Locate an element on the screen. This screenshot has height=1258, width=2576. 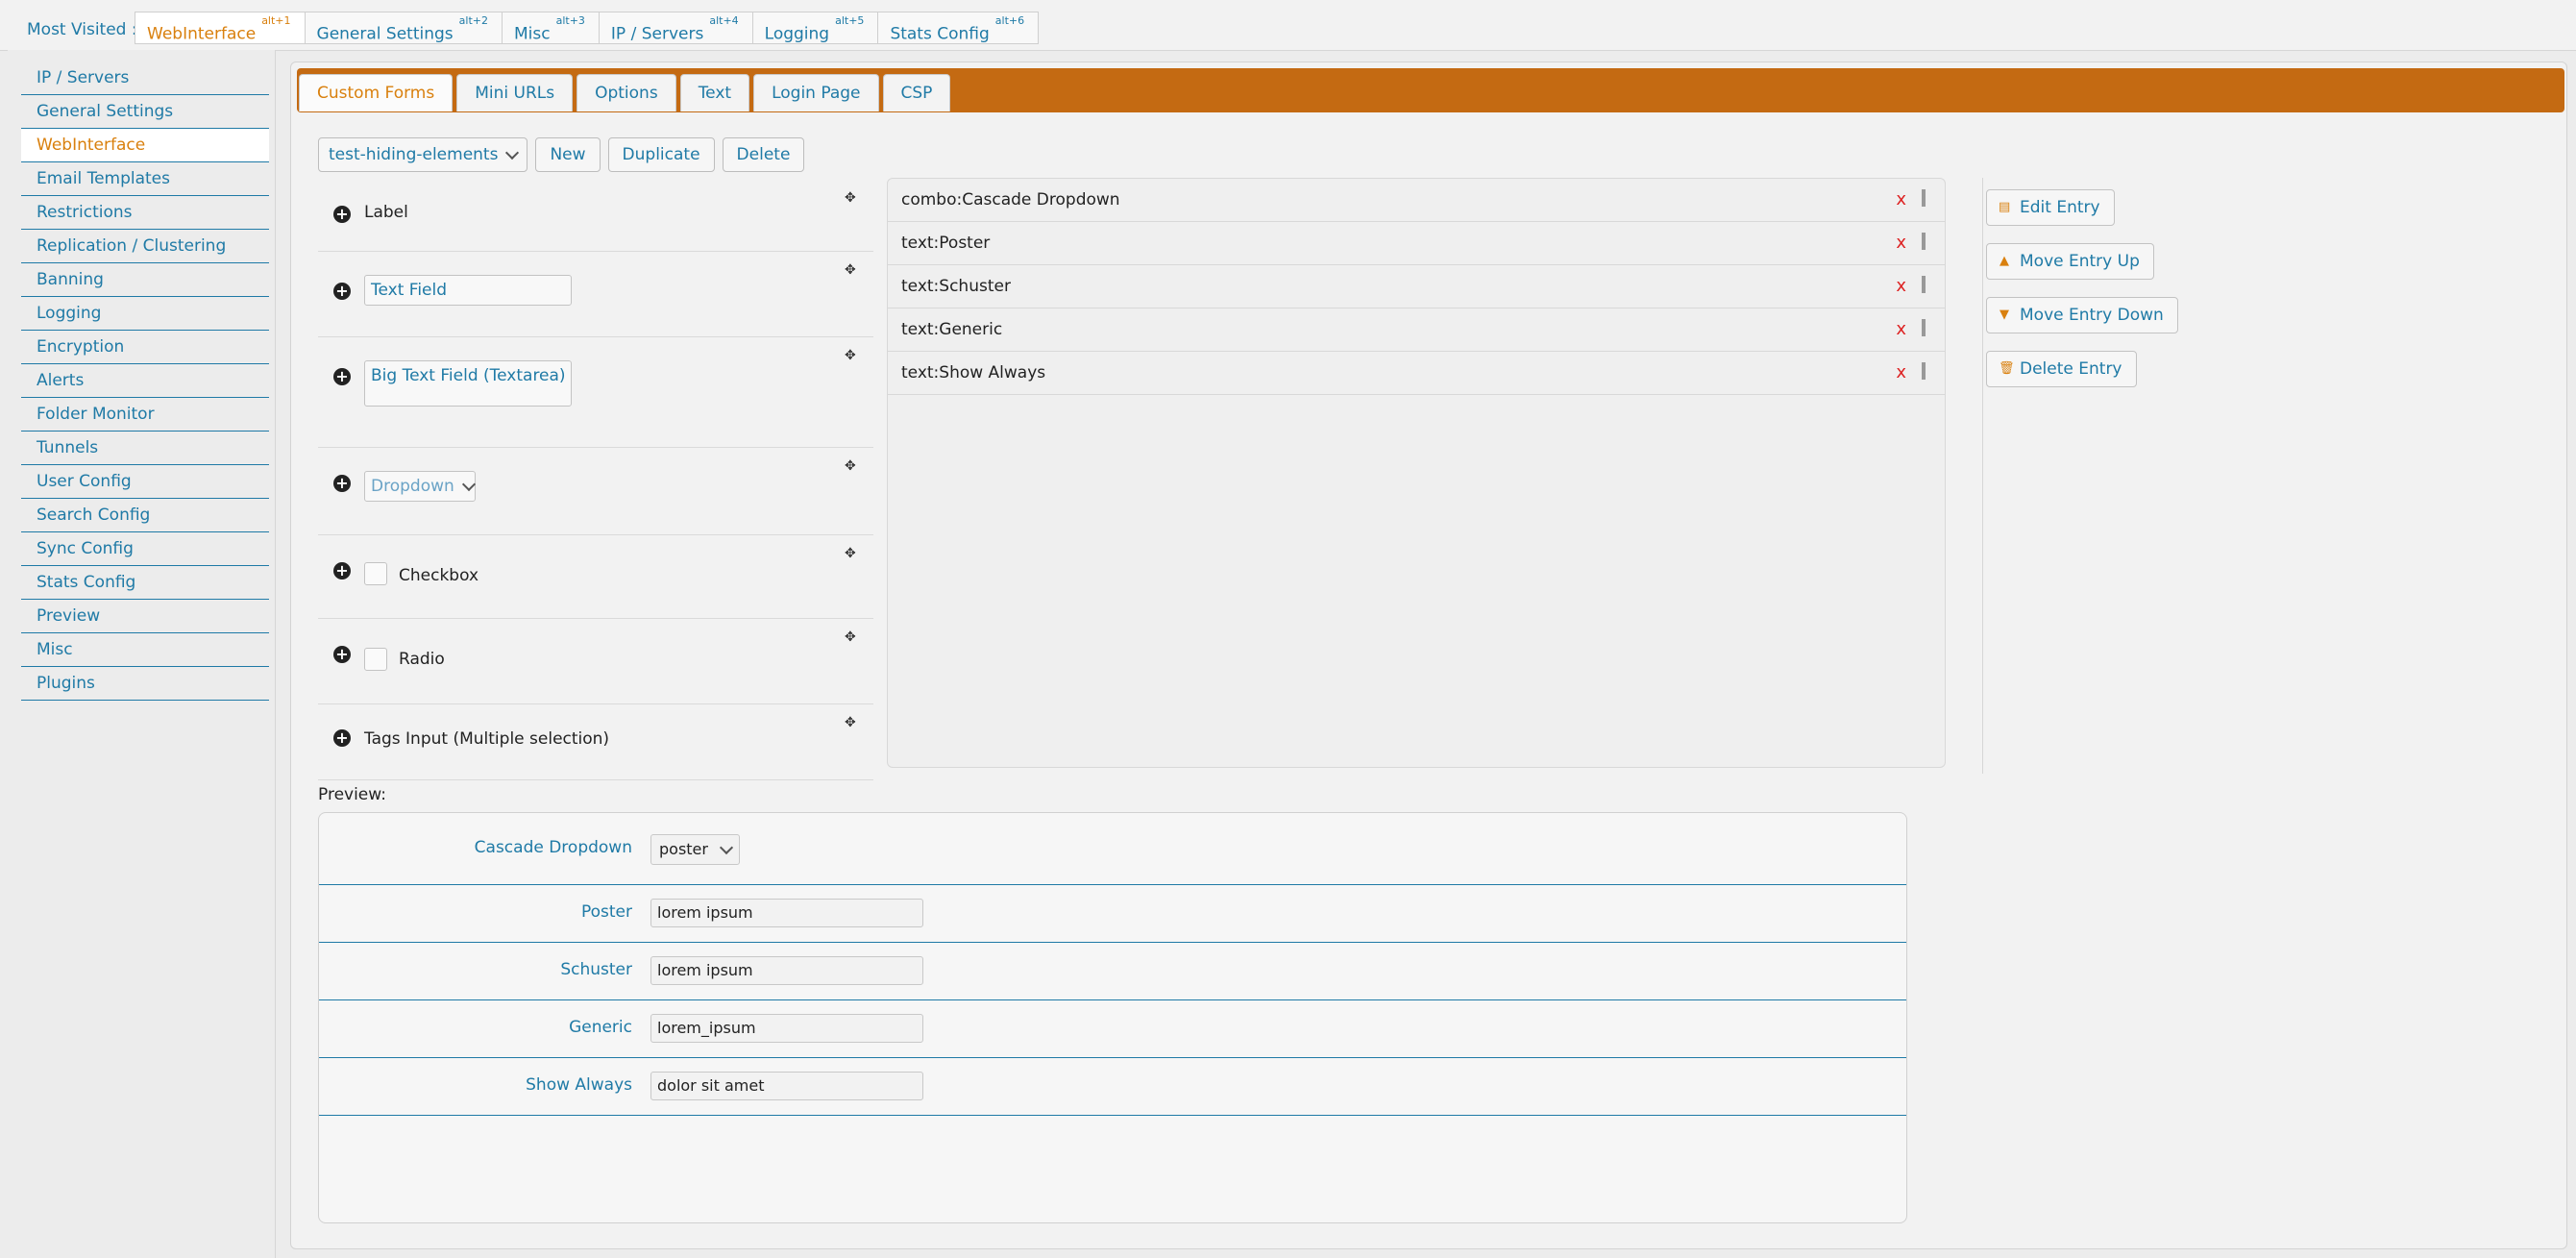
tab-csp: CSP is located at coordinates (916, 92).